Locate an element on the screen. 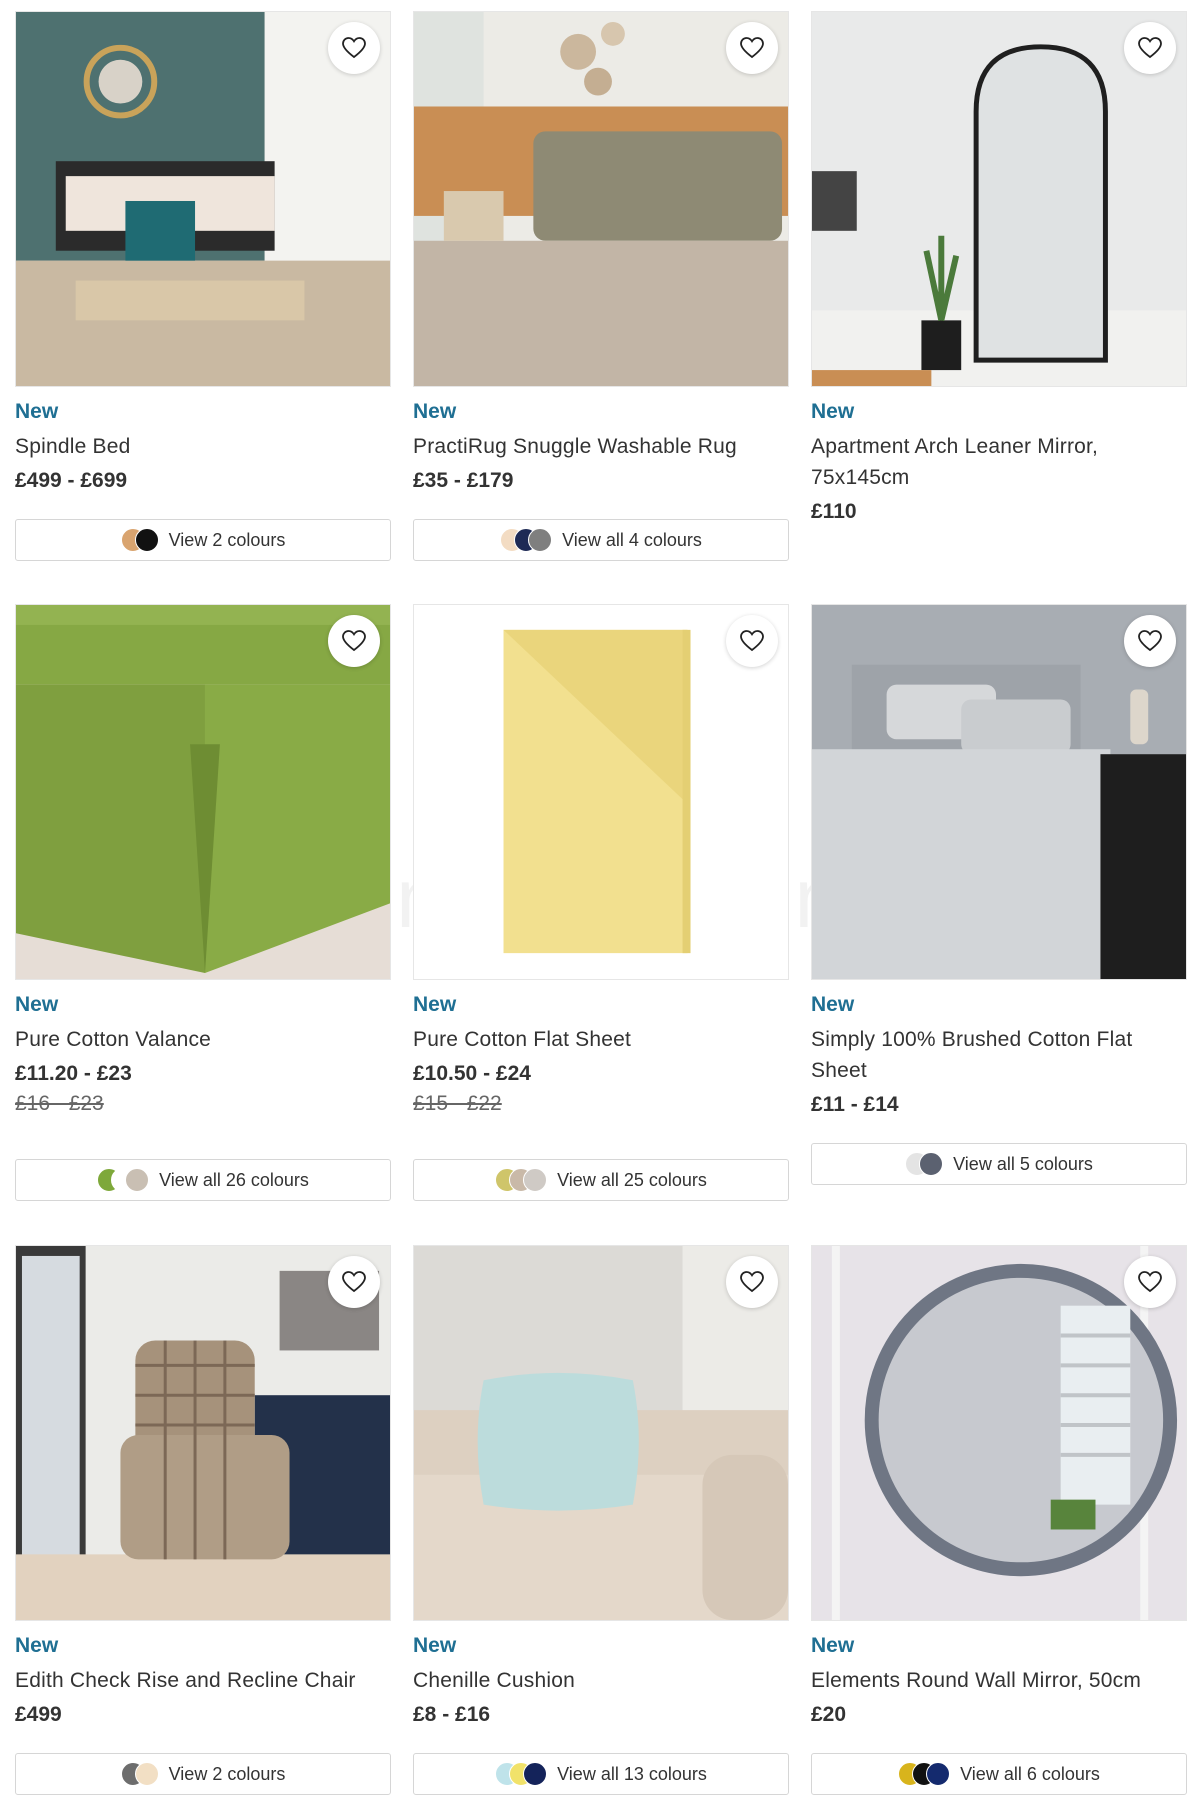 The image size is (1200, 1807). view-colours-label: View all 4 colours is located at coordinates (632, 539).